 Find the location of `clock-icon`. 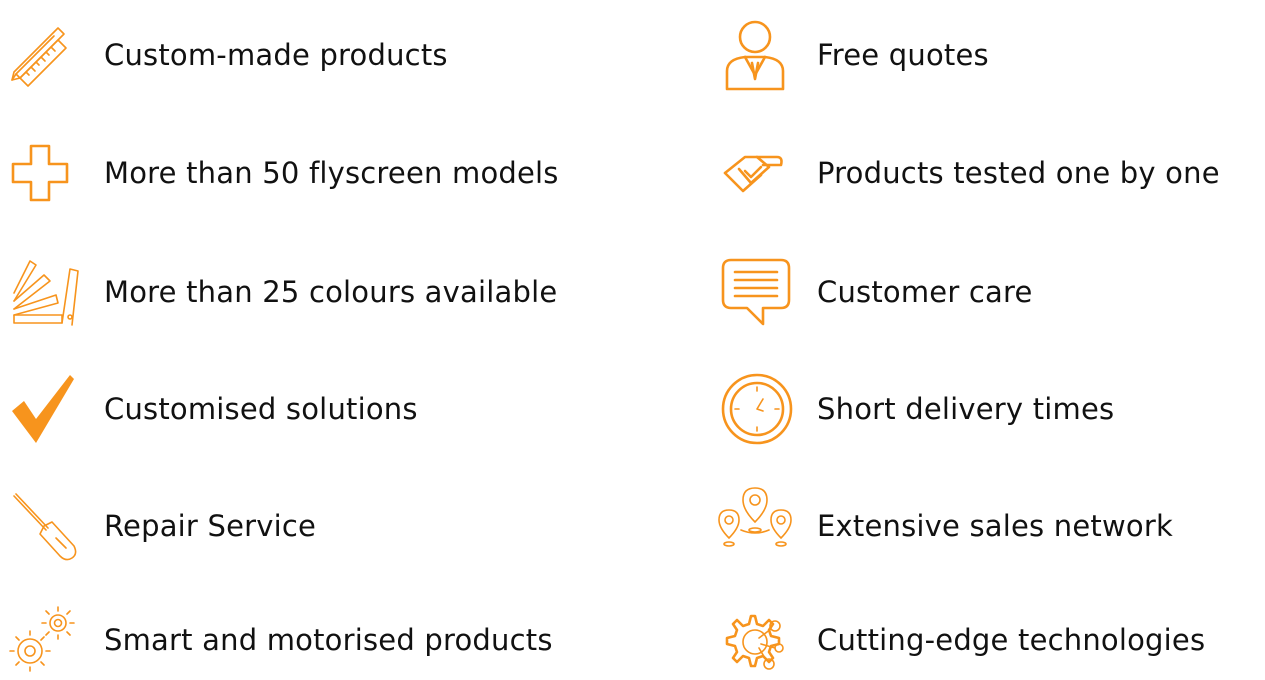

clock-icon is located at coordinates (760, 409).